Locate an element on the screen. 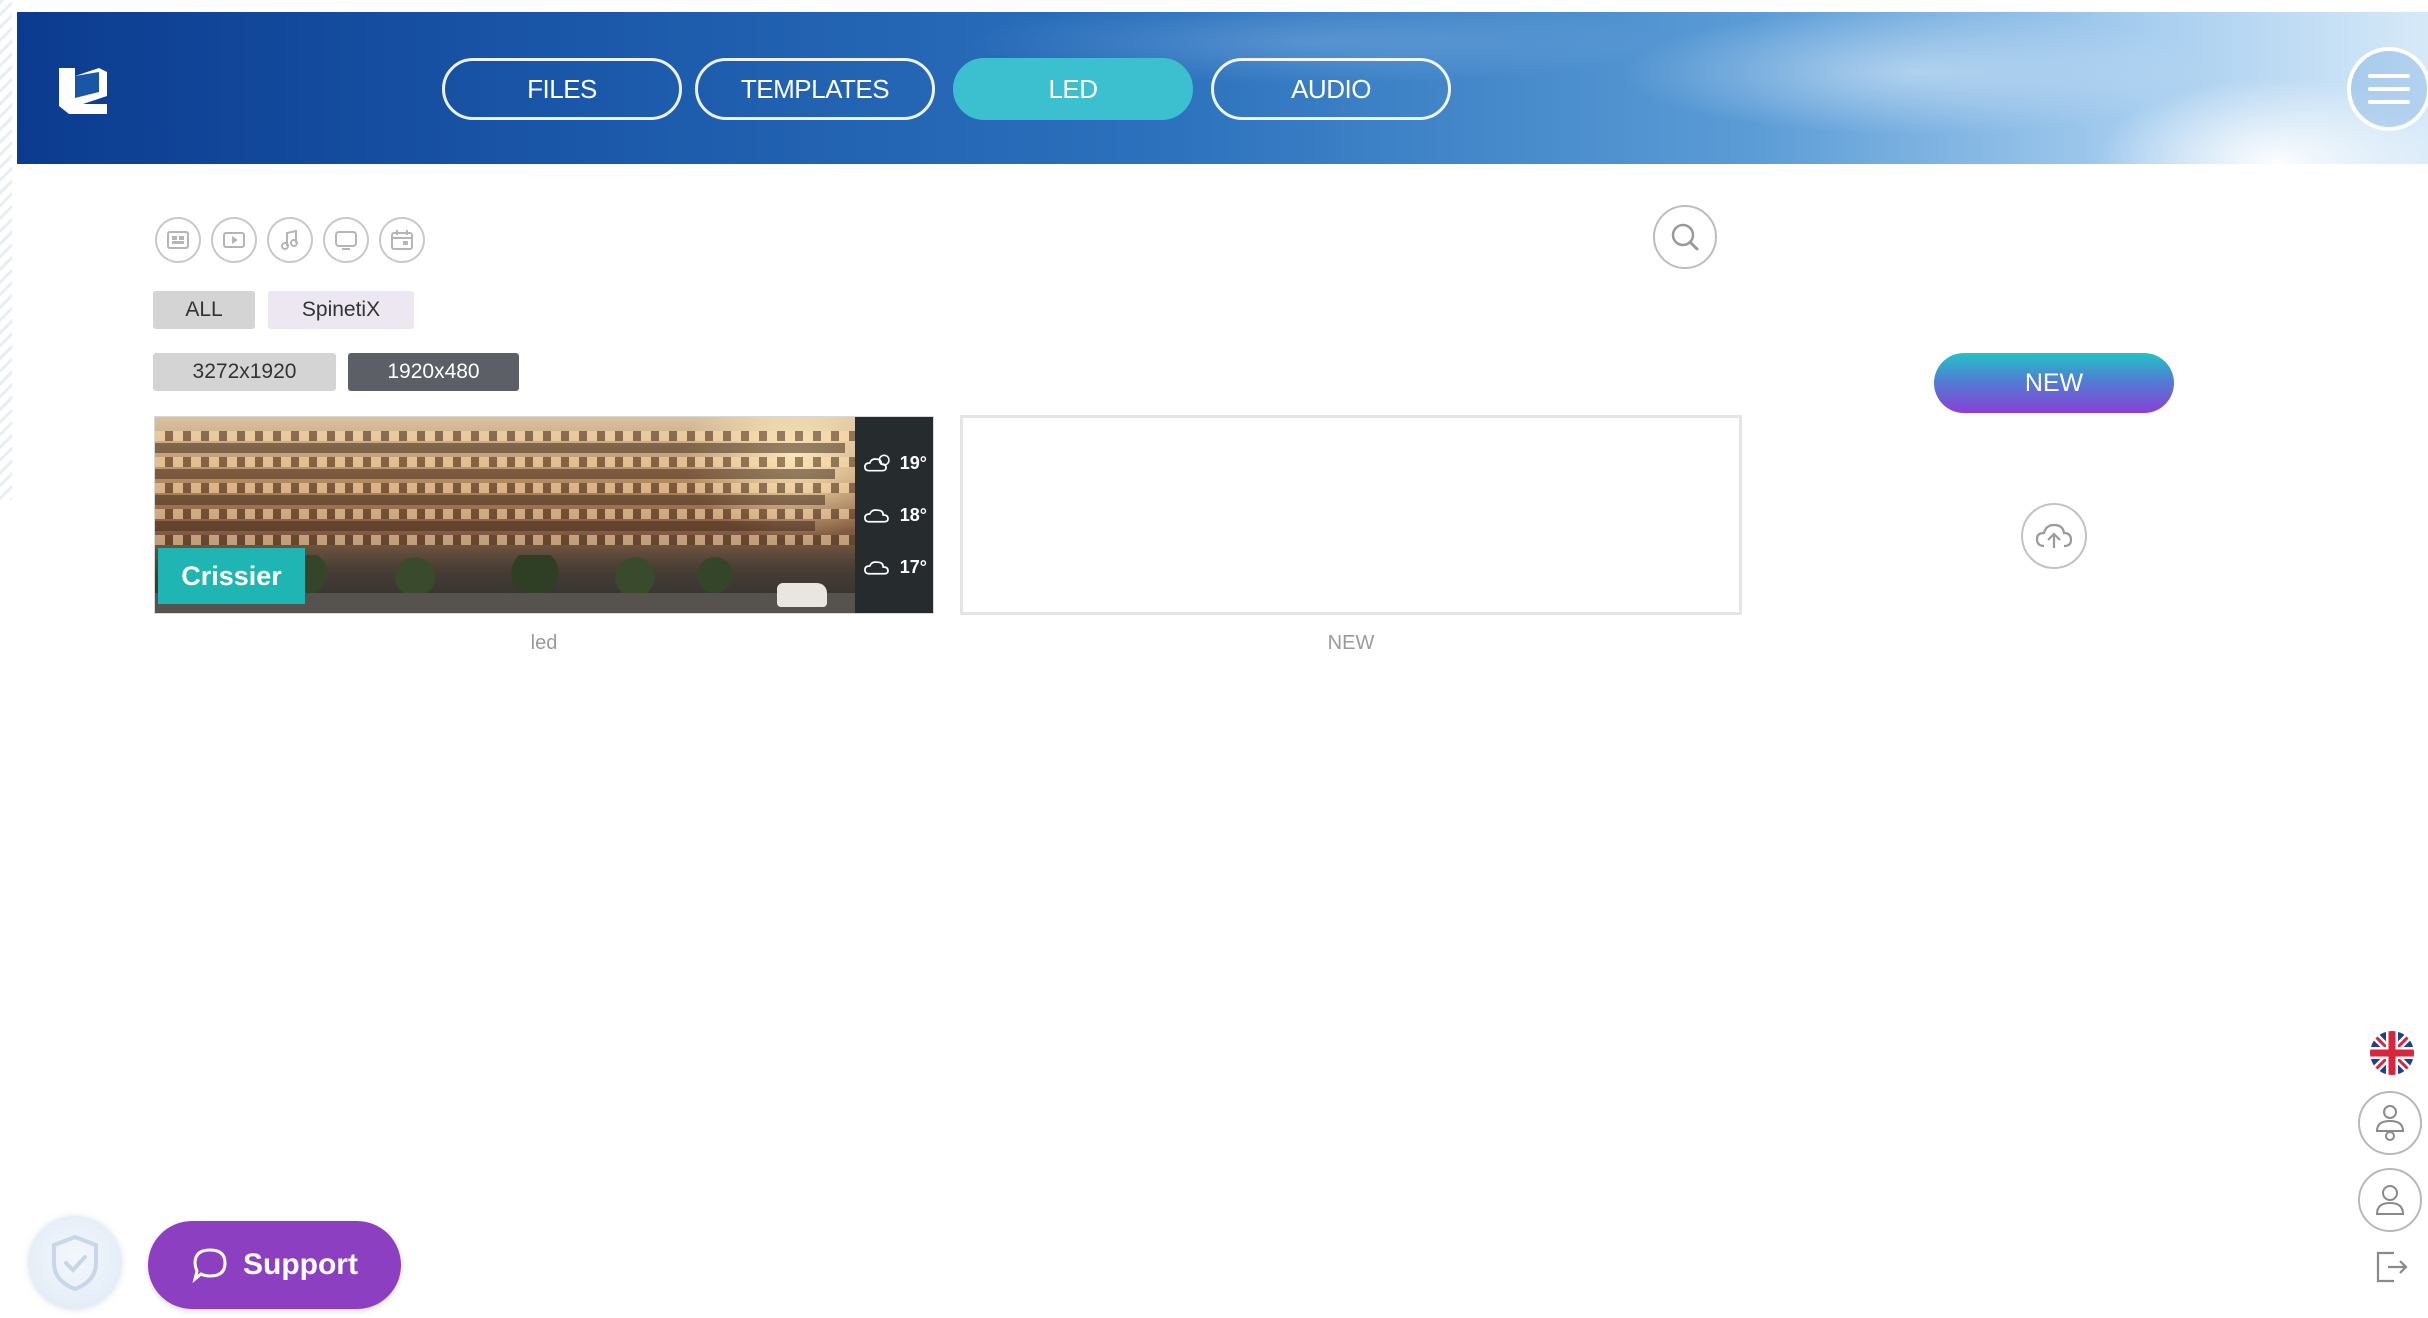  location-overlay-label: Crissier is located at coordinates (231, 576).